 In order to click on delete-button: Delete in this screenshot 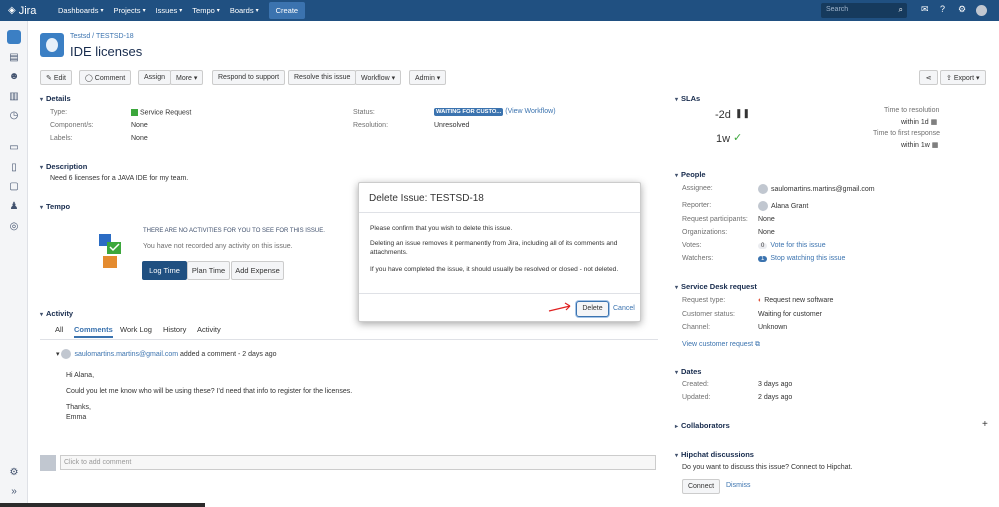, I will do `click(592, 309)`.